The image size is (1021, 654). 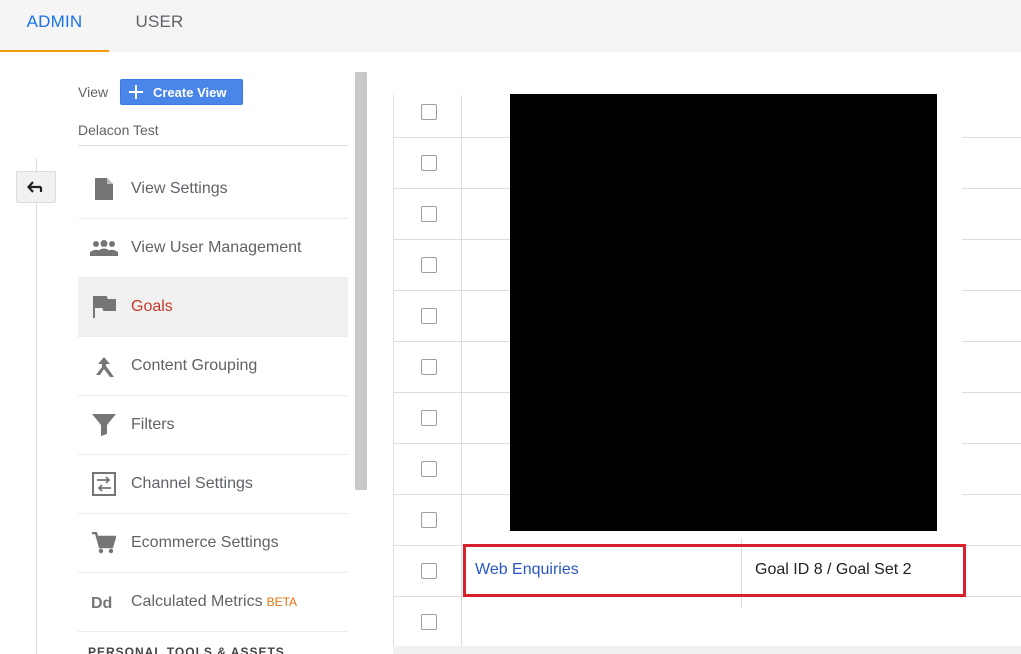 What do you see at coordinates (179, 188) in the screenshot?
I see `nav-item-label: View Settings` at bounding box center [179, 188].